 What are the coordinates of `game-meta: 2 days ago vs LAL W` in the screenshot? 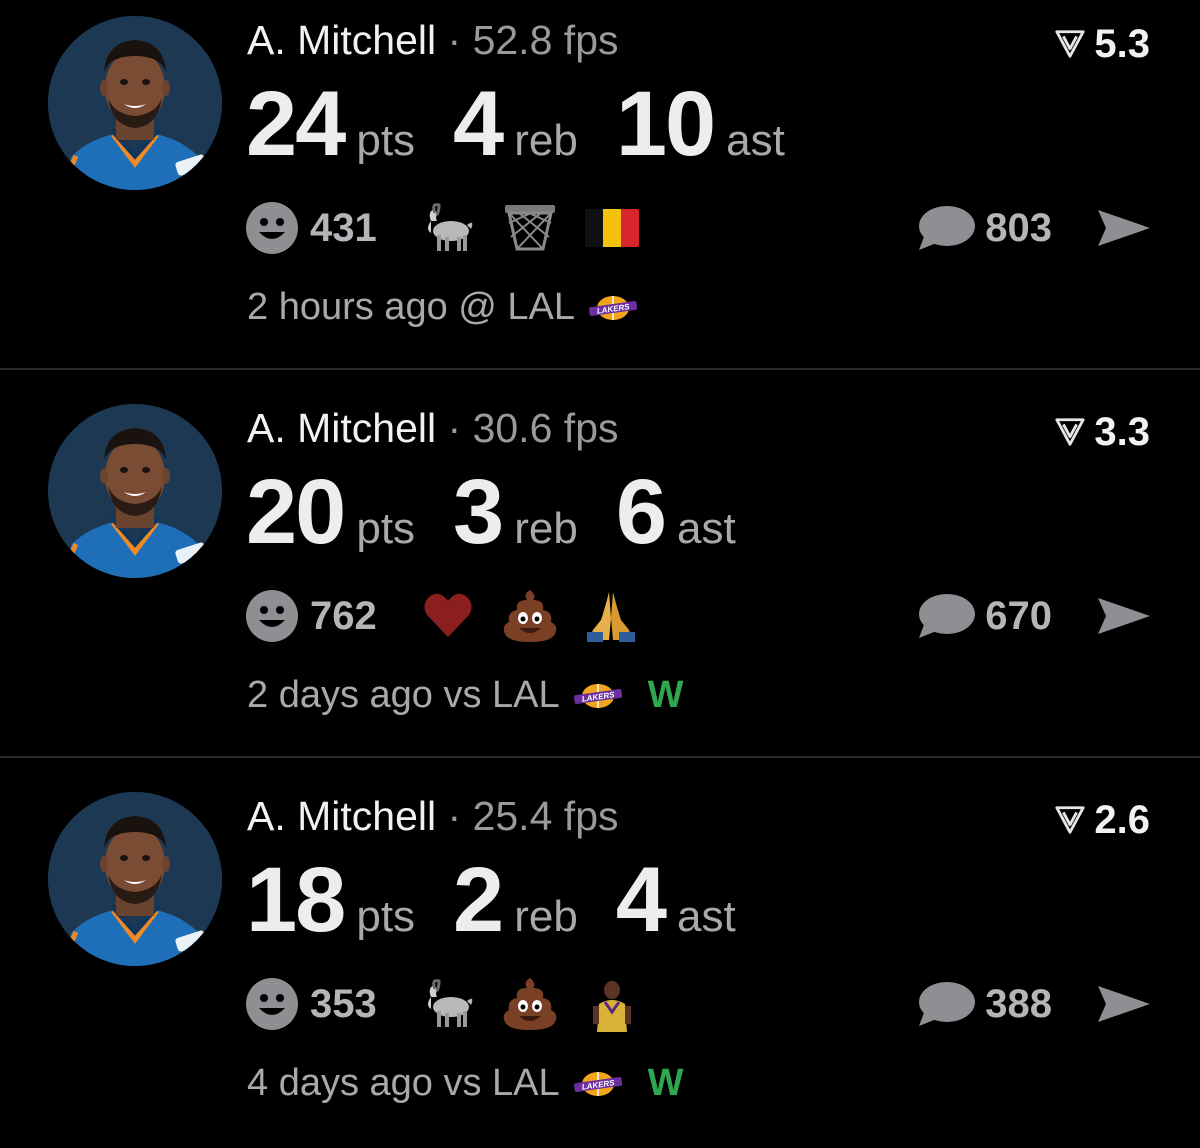 It's located at (465, 695).